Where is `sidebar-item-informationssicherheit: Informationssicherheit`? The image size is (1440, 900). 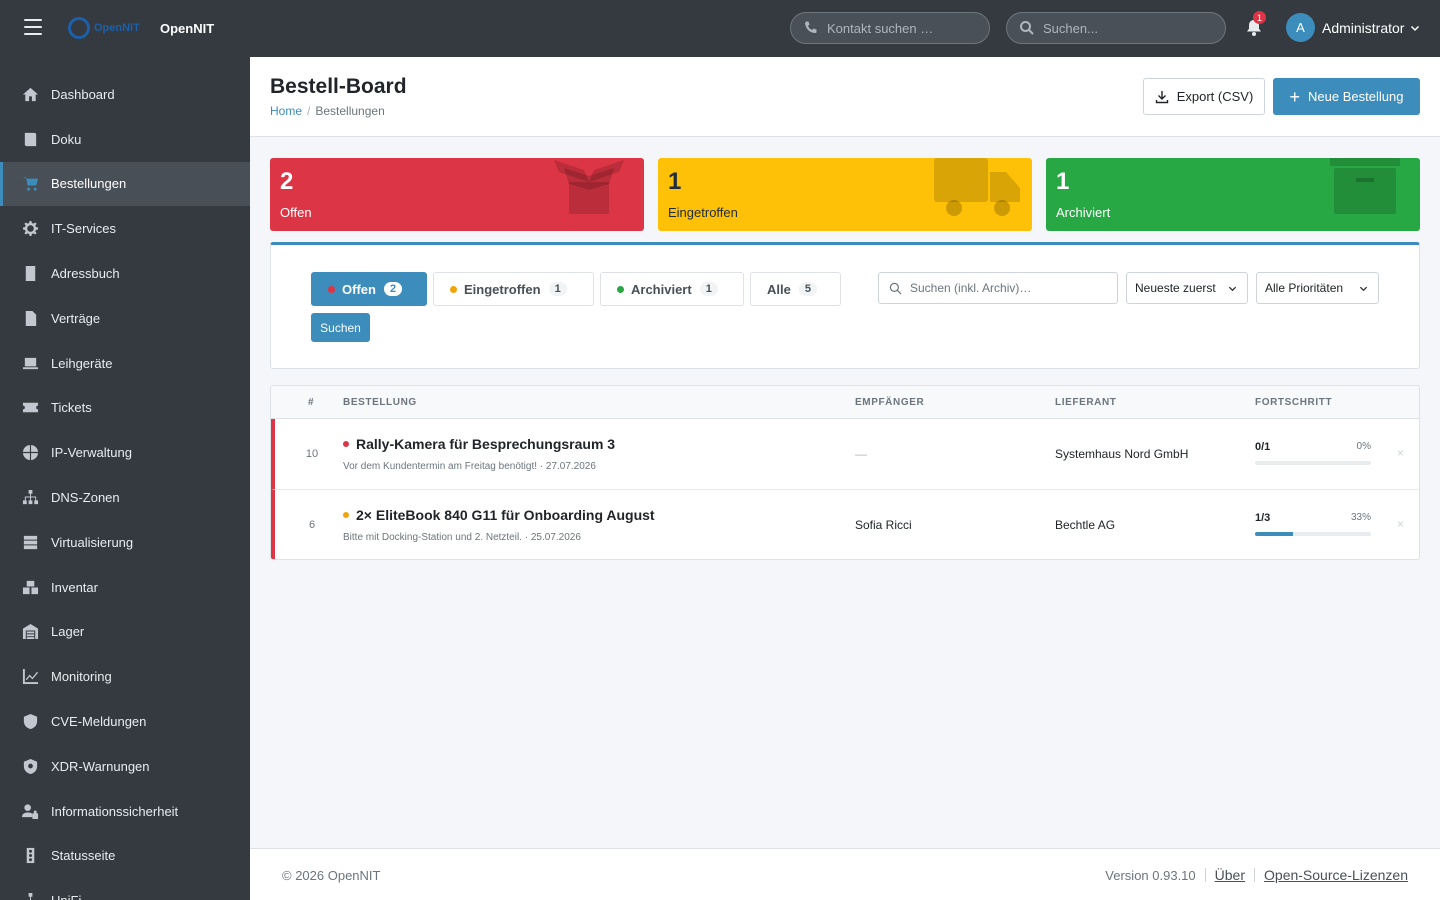
sidebar-item-informationssicherheit: Informationssicherheit is located at coordinates (125, 811).